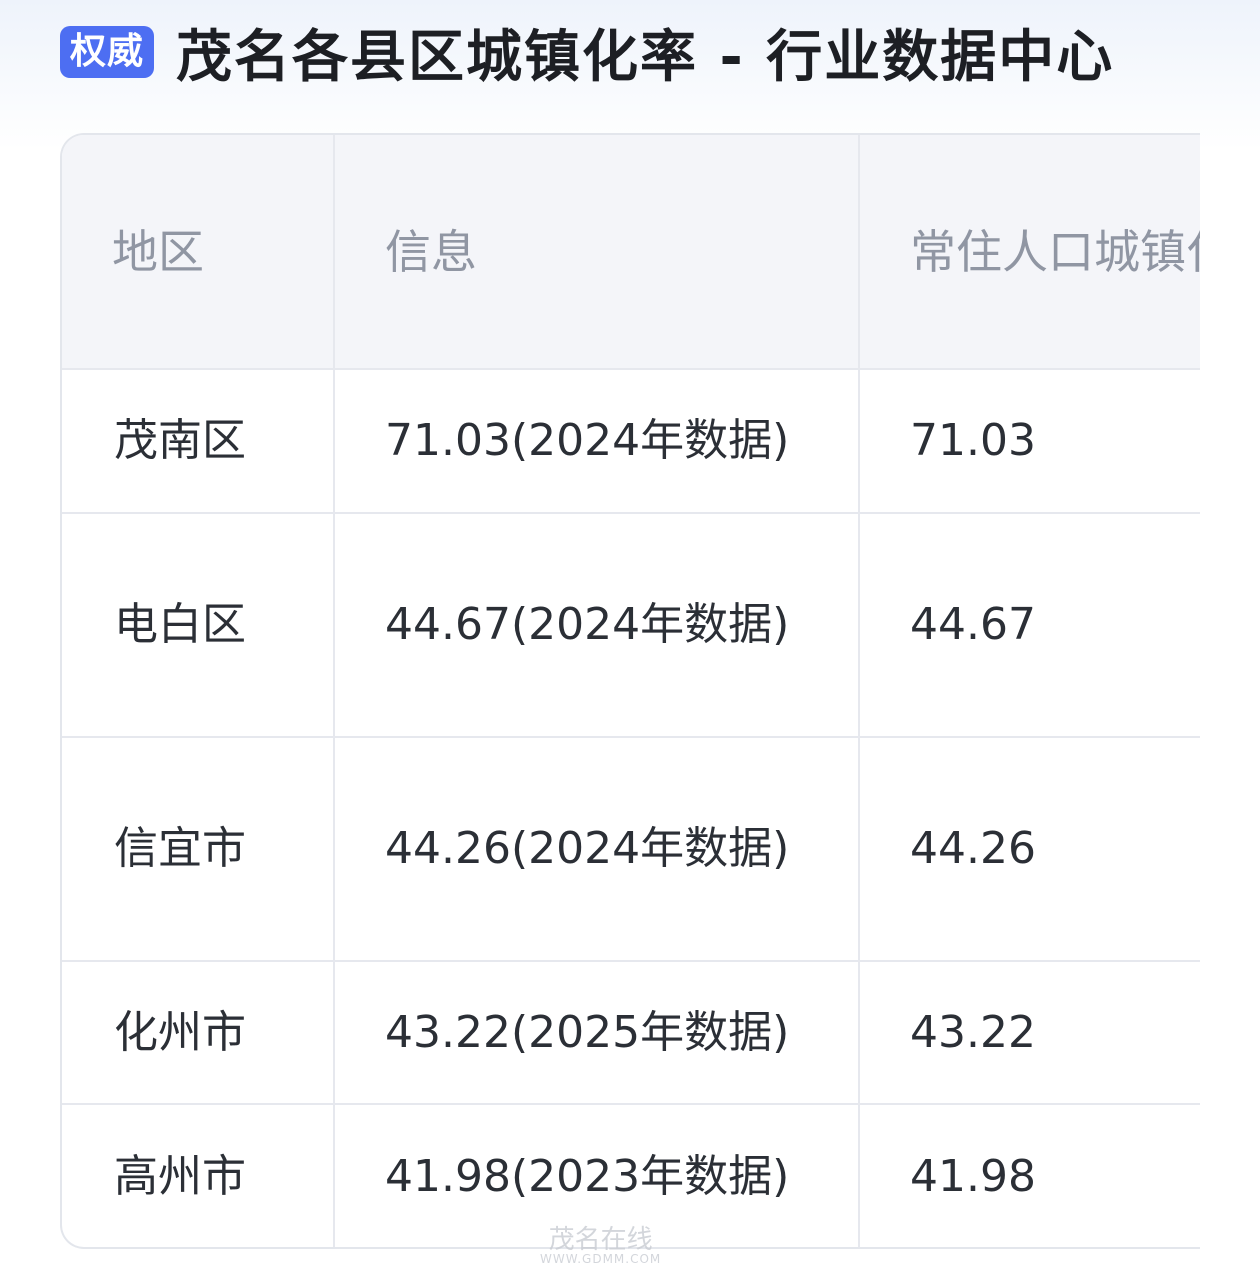  I want to click on cell-rate: 44.67, so click(1029, 625).